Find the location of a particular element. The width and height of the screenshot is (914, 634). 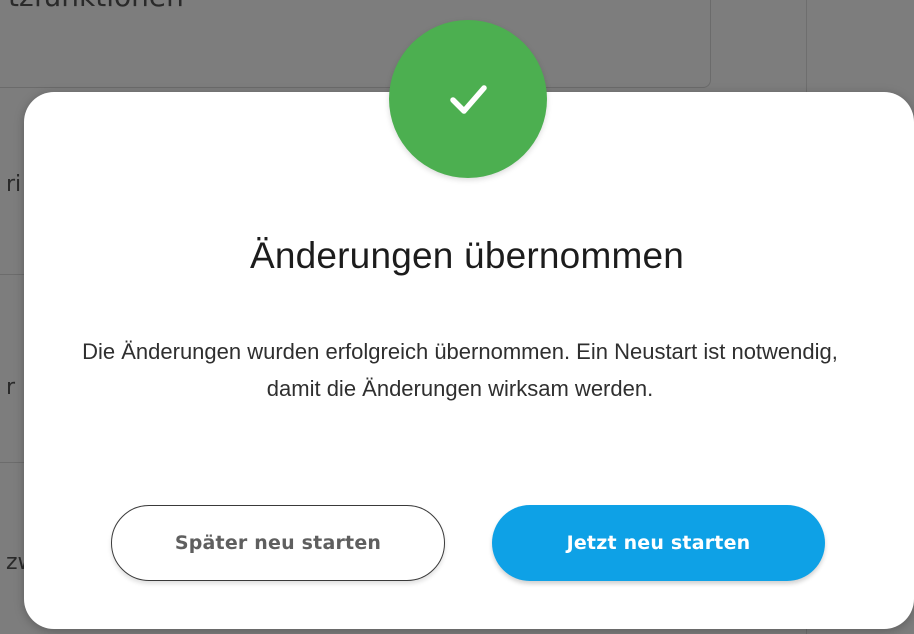

restart-later-button: Später neu starten is located at coordinates (278, 543).